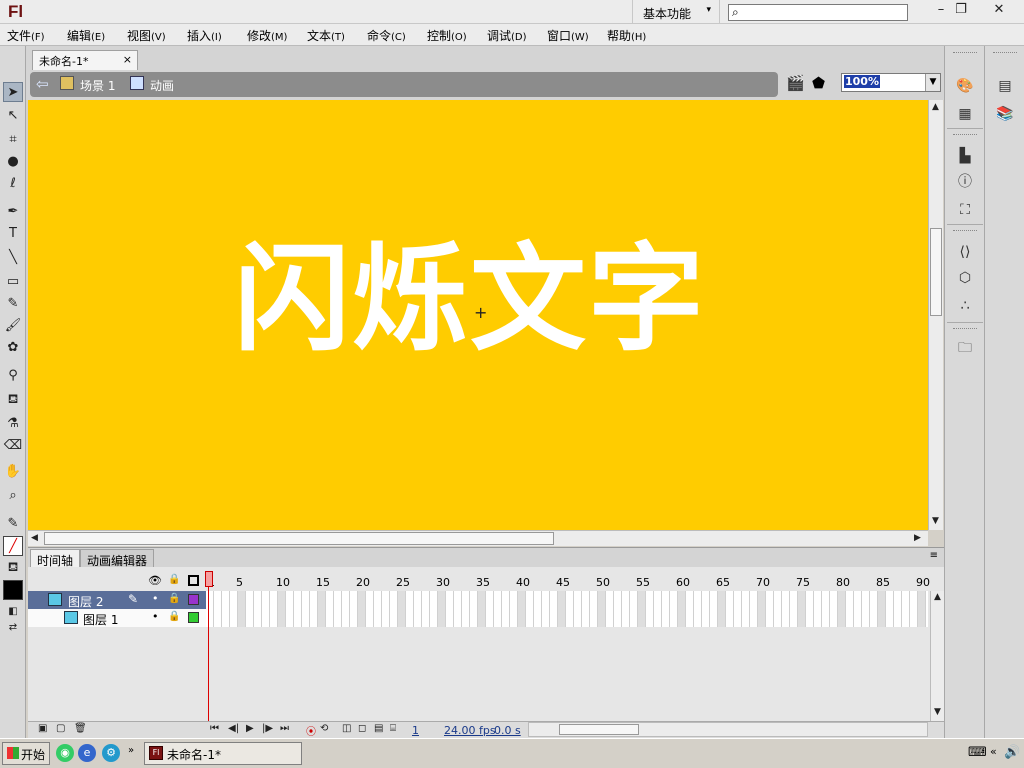 This screenshot has width=1024, height=768. Describe the element at coordinates (891, 82) in the screenshot. I see `zoom-select: 100% ▼` at that location.